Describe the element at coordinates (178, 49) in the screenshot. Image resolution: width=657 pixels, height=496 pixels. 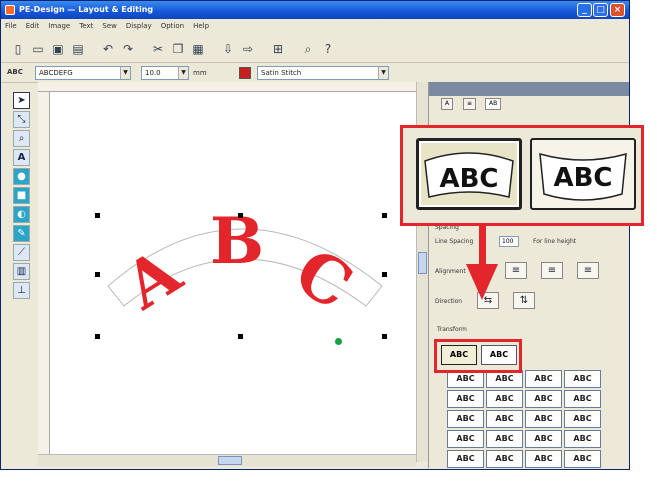
I see `copy-icon: ❐` at that location.